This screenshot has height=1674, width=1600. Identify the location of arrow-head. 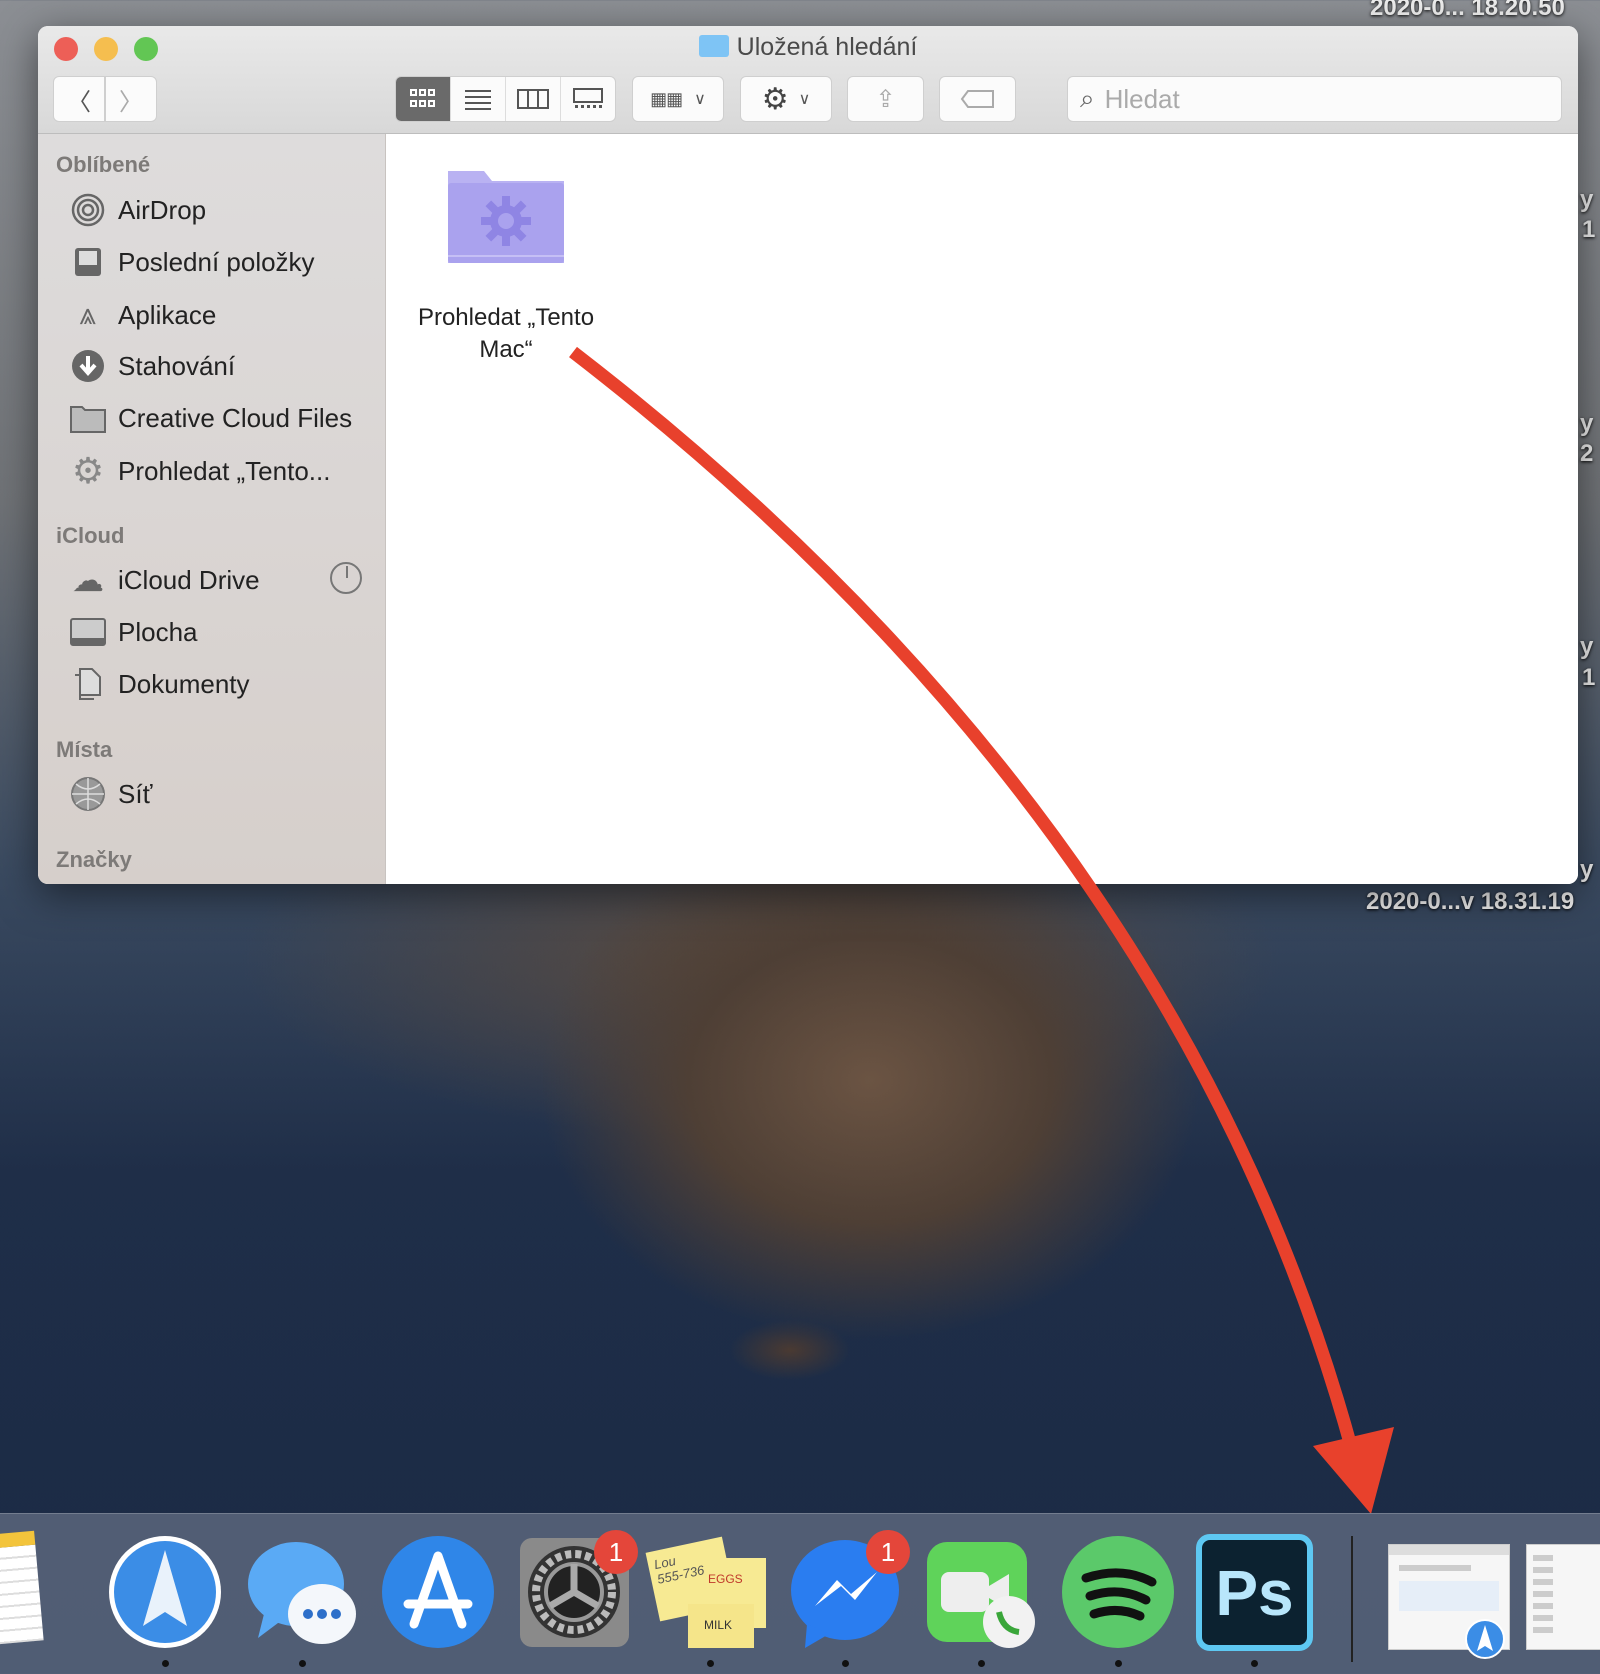
(1353, 1470).